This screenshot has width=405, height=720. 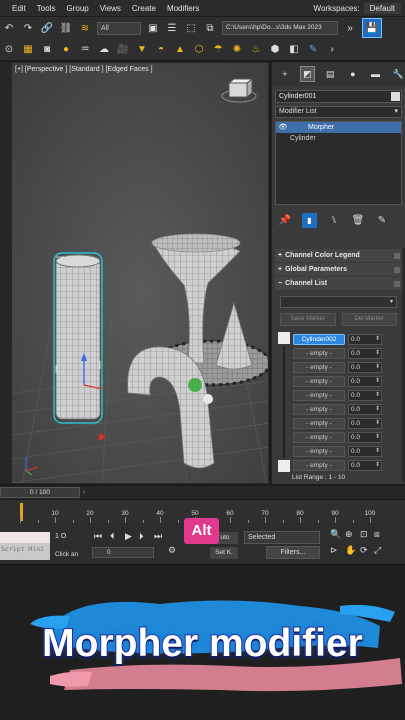 I want to click on material-editor-icon: ●, so click(x=66, y=50).